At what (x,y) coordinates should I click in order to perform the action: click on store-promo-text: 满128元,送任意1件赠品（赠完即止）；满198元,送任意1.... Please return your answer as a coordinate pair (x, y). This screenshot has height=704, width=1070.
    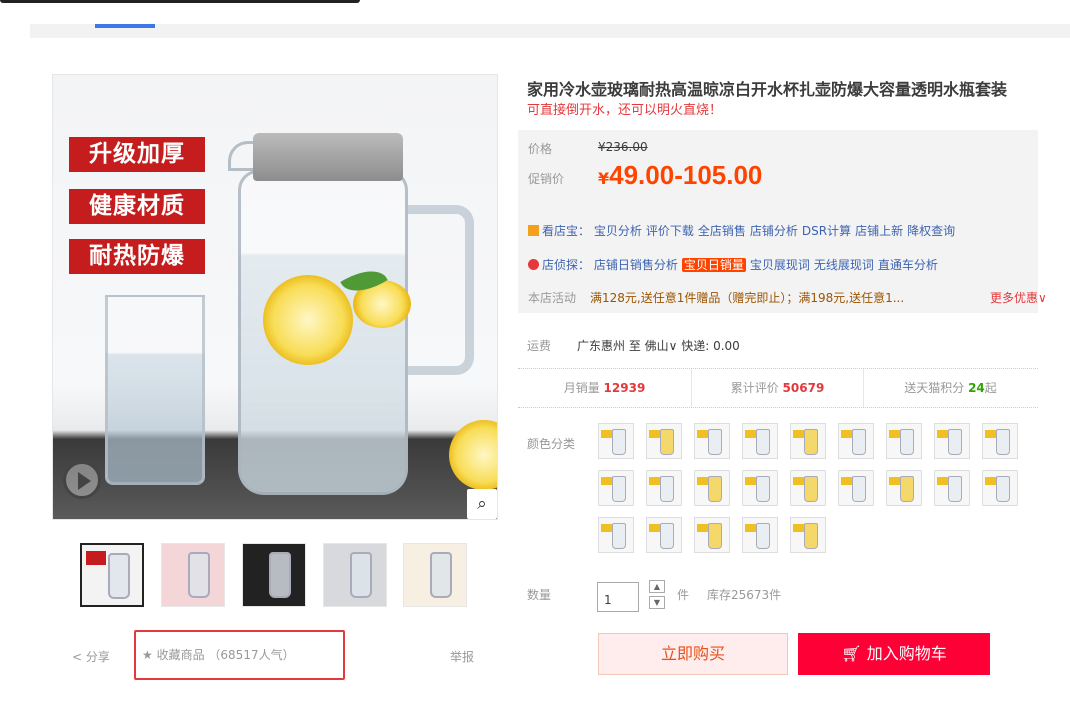
    Looking at the image, I should click on (747, 298).